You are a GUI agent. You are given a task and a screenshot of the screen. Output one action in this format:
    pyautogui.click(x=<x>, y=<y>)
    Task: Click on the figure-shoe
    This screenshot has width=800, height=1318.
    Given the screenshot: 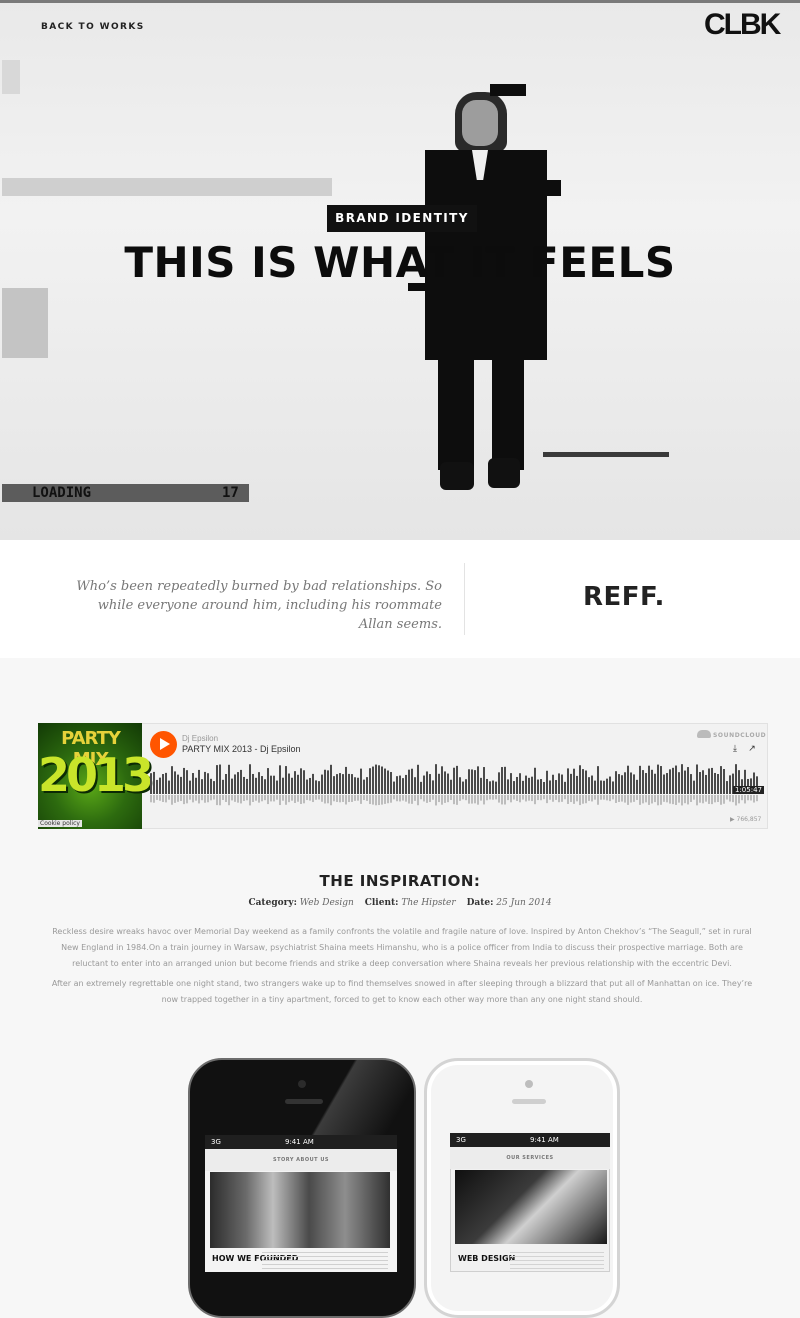 What is the action you would take?
    pyautogui.click(x=504, y=473)
    